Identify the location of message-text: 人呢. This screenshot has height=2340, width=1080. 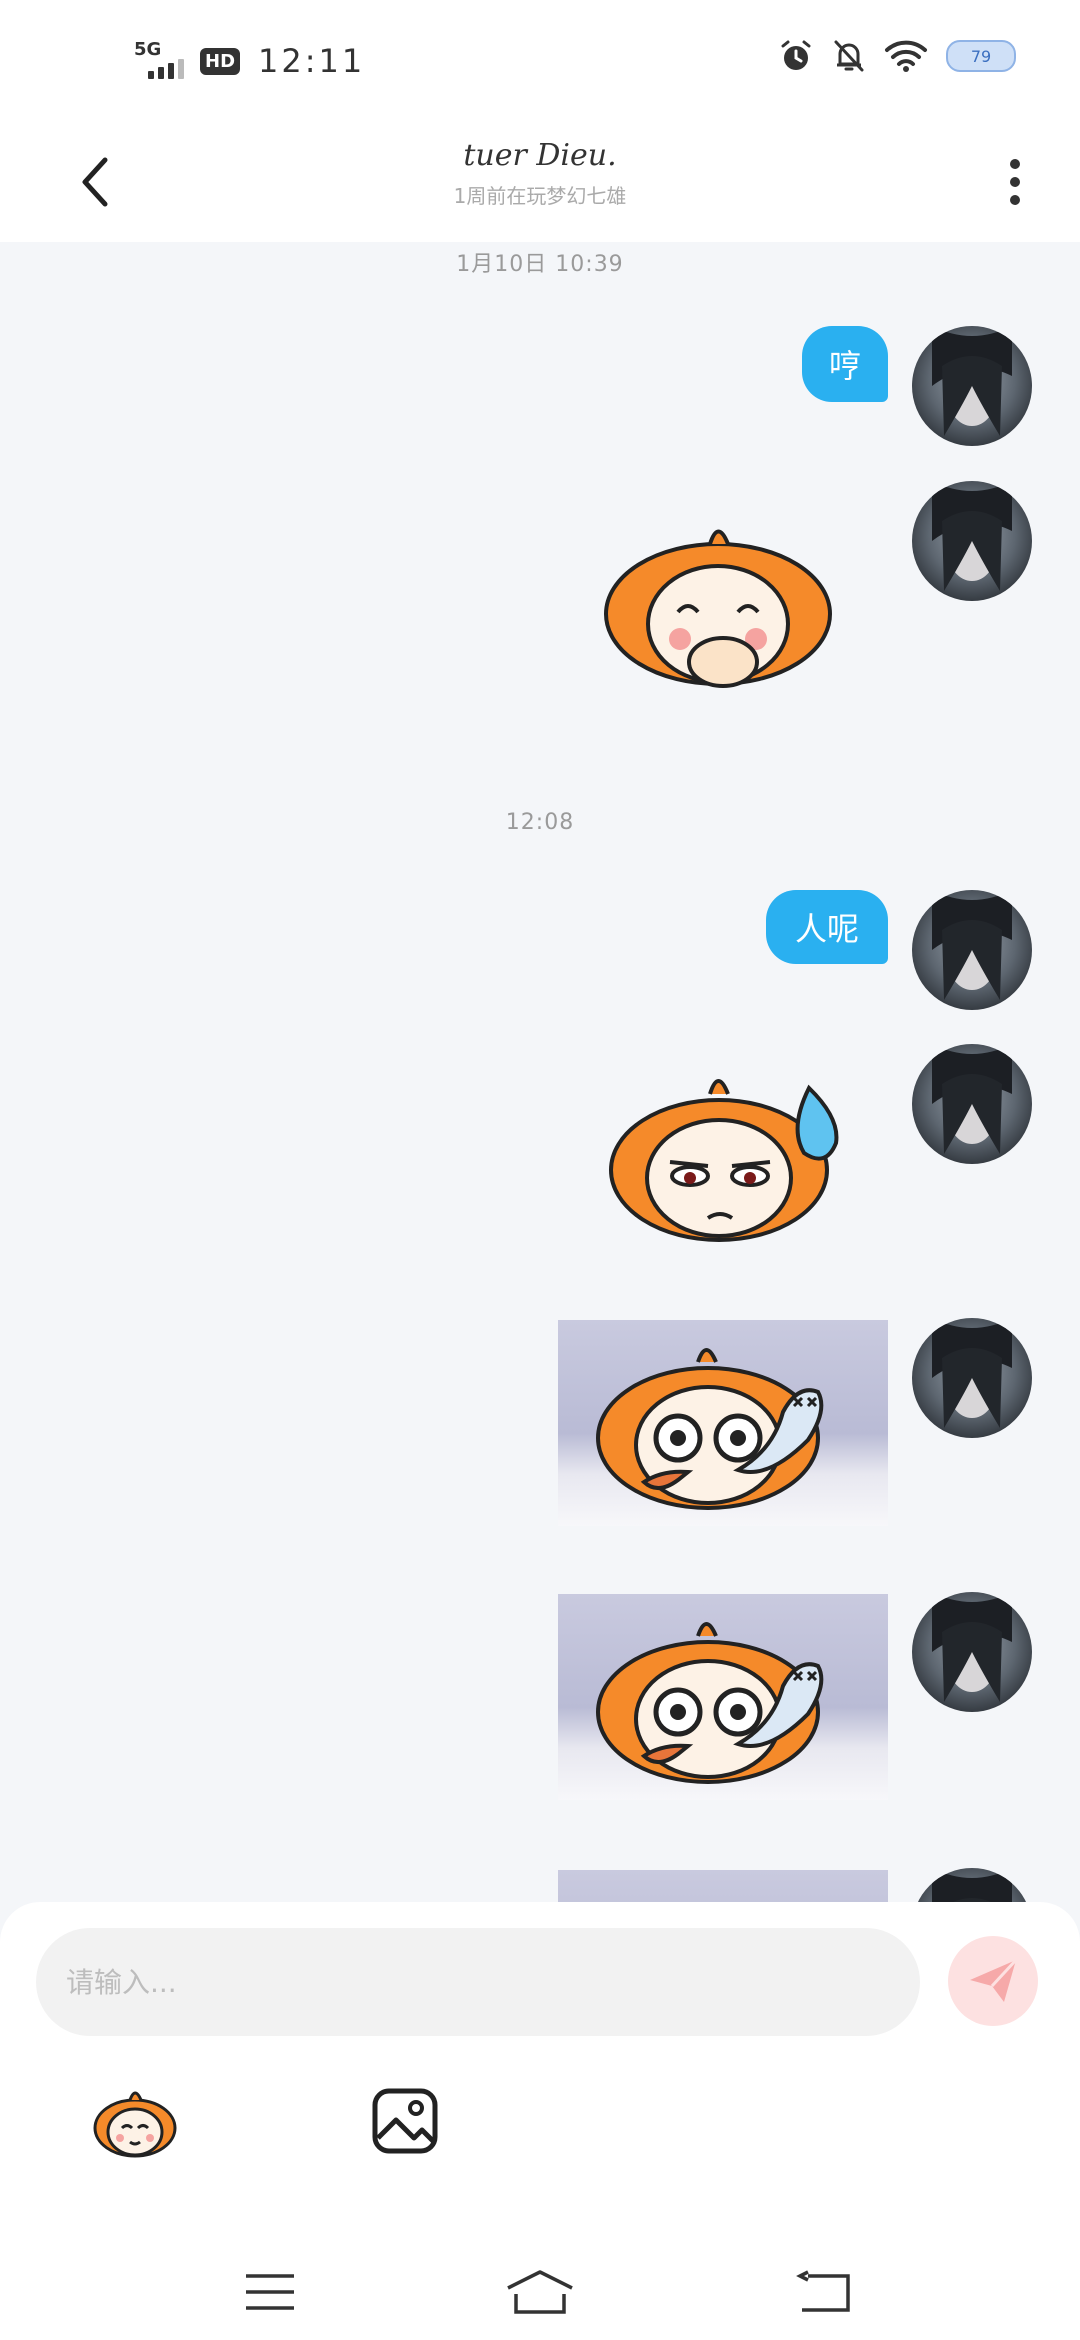
(826, 929).